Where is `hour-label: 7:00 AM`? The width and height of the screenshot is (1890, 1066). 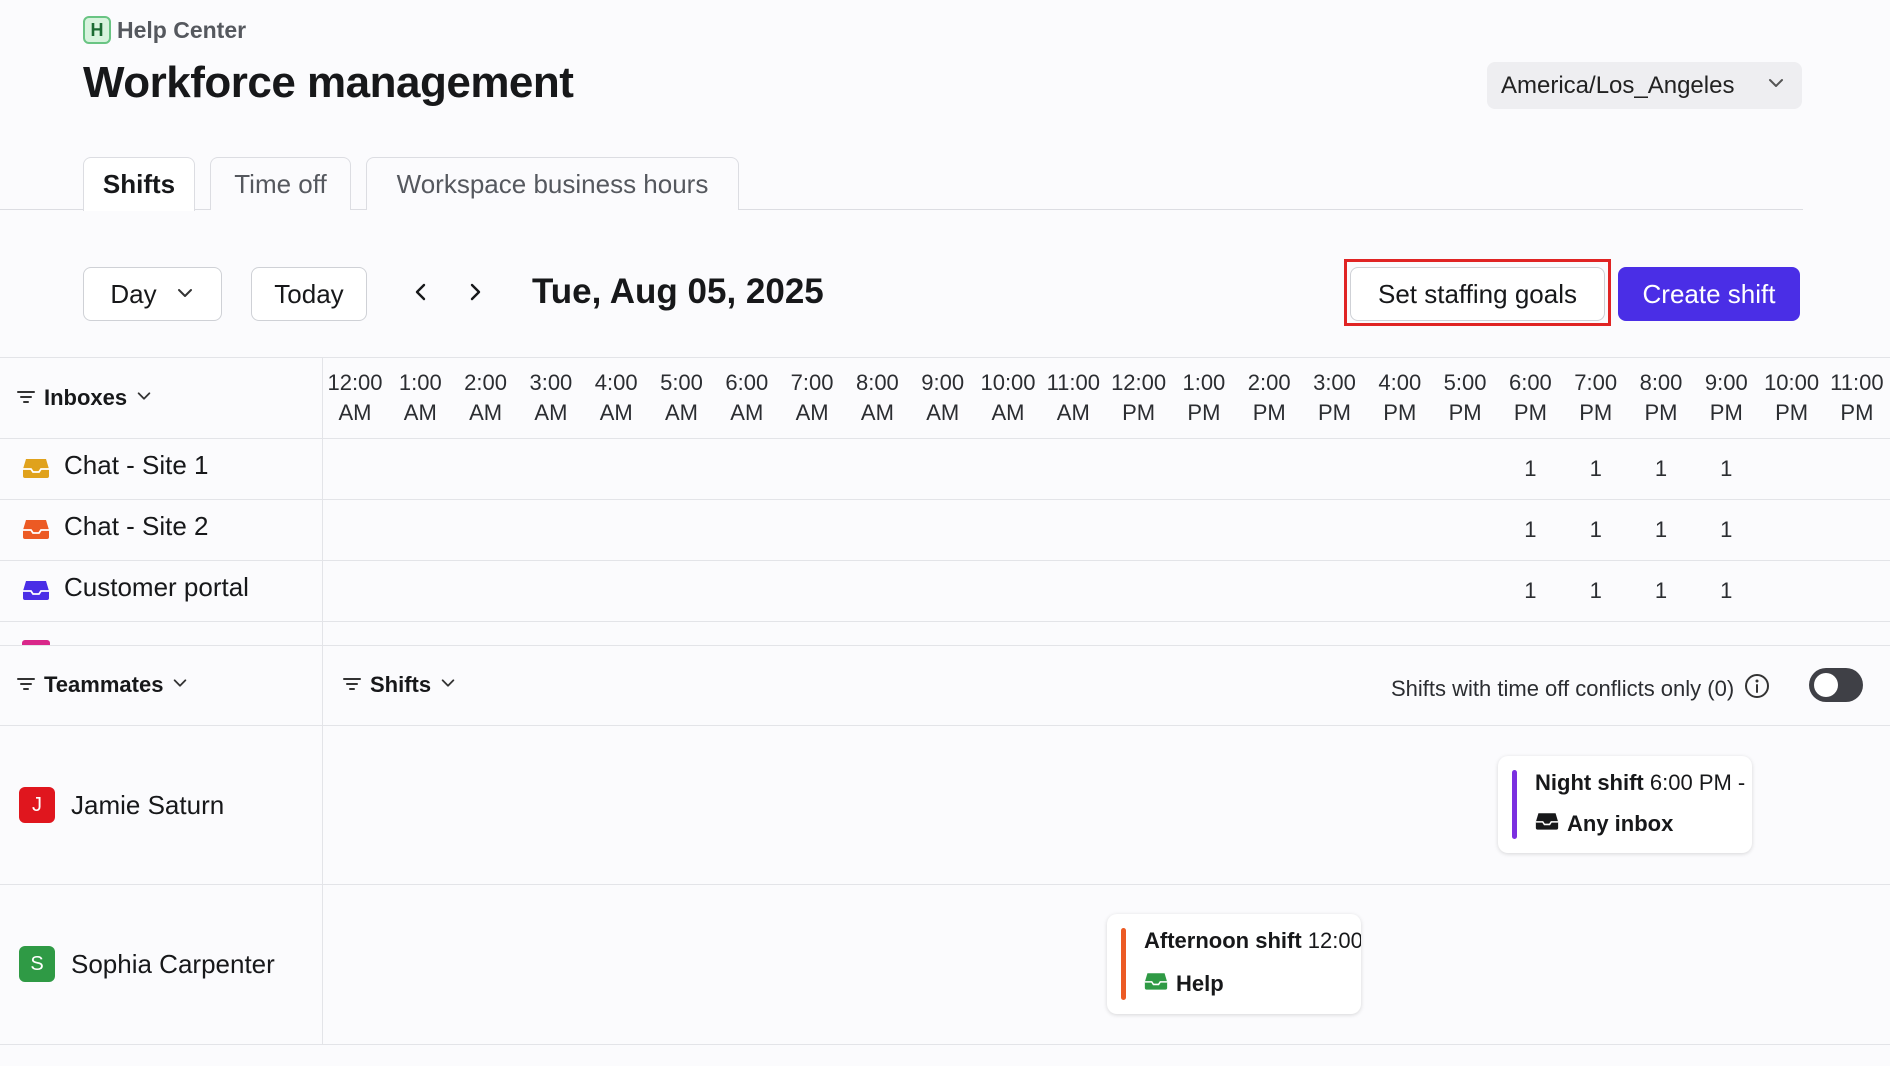 hour-label: 7:00 AM is located at coordinates (812, 398).